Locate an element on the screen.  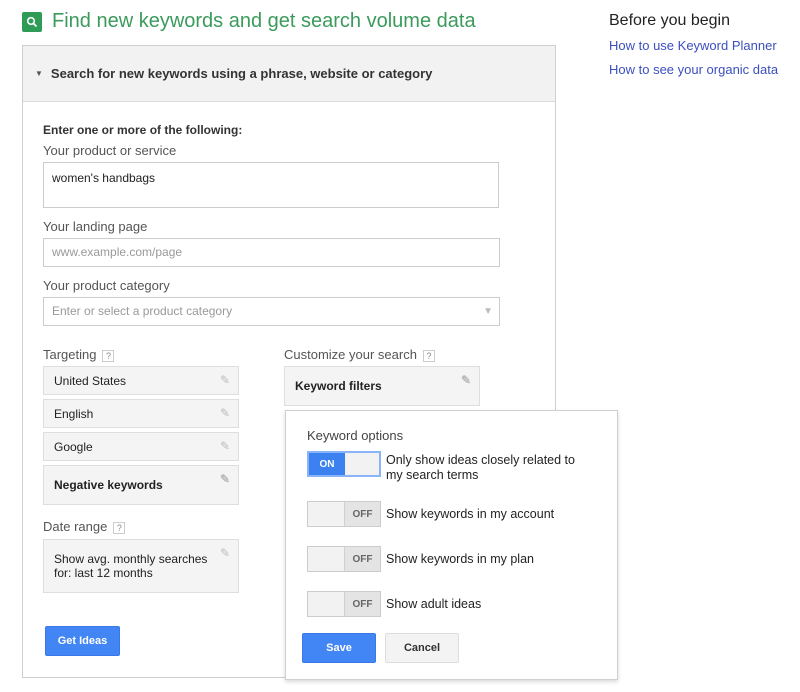
keyword-filters: Keyword filters ✎ is located at coordinates (382, 386).